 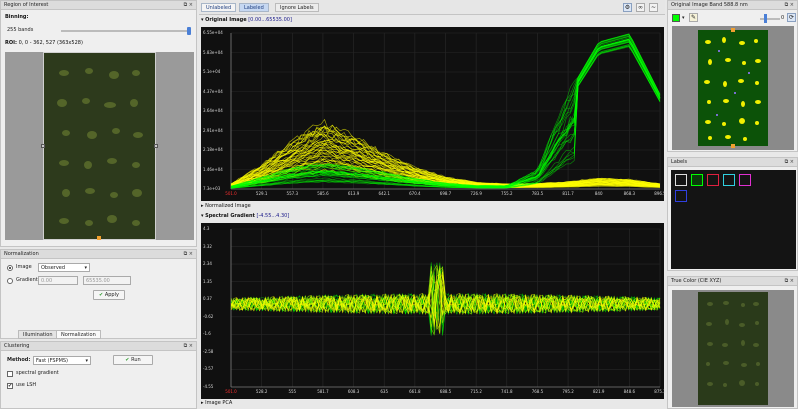 What do you see at coordinates (219, 7) in the screenshot?
I see `tab-unlabeled: Unlabeled` at bounding box center [219, 7].